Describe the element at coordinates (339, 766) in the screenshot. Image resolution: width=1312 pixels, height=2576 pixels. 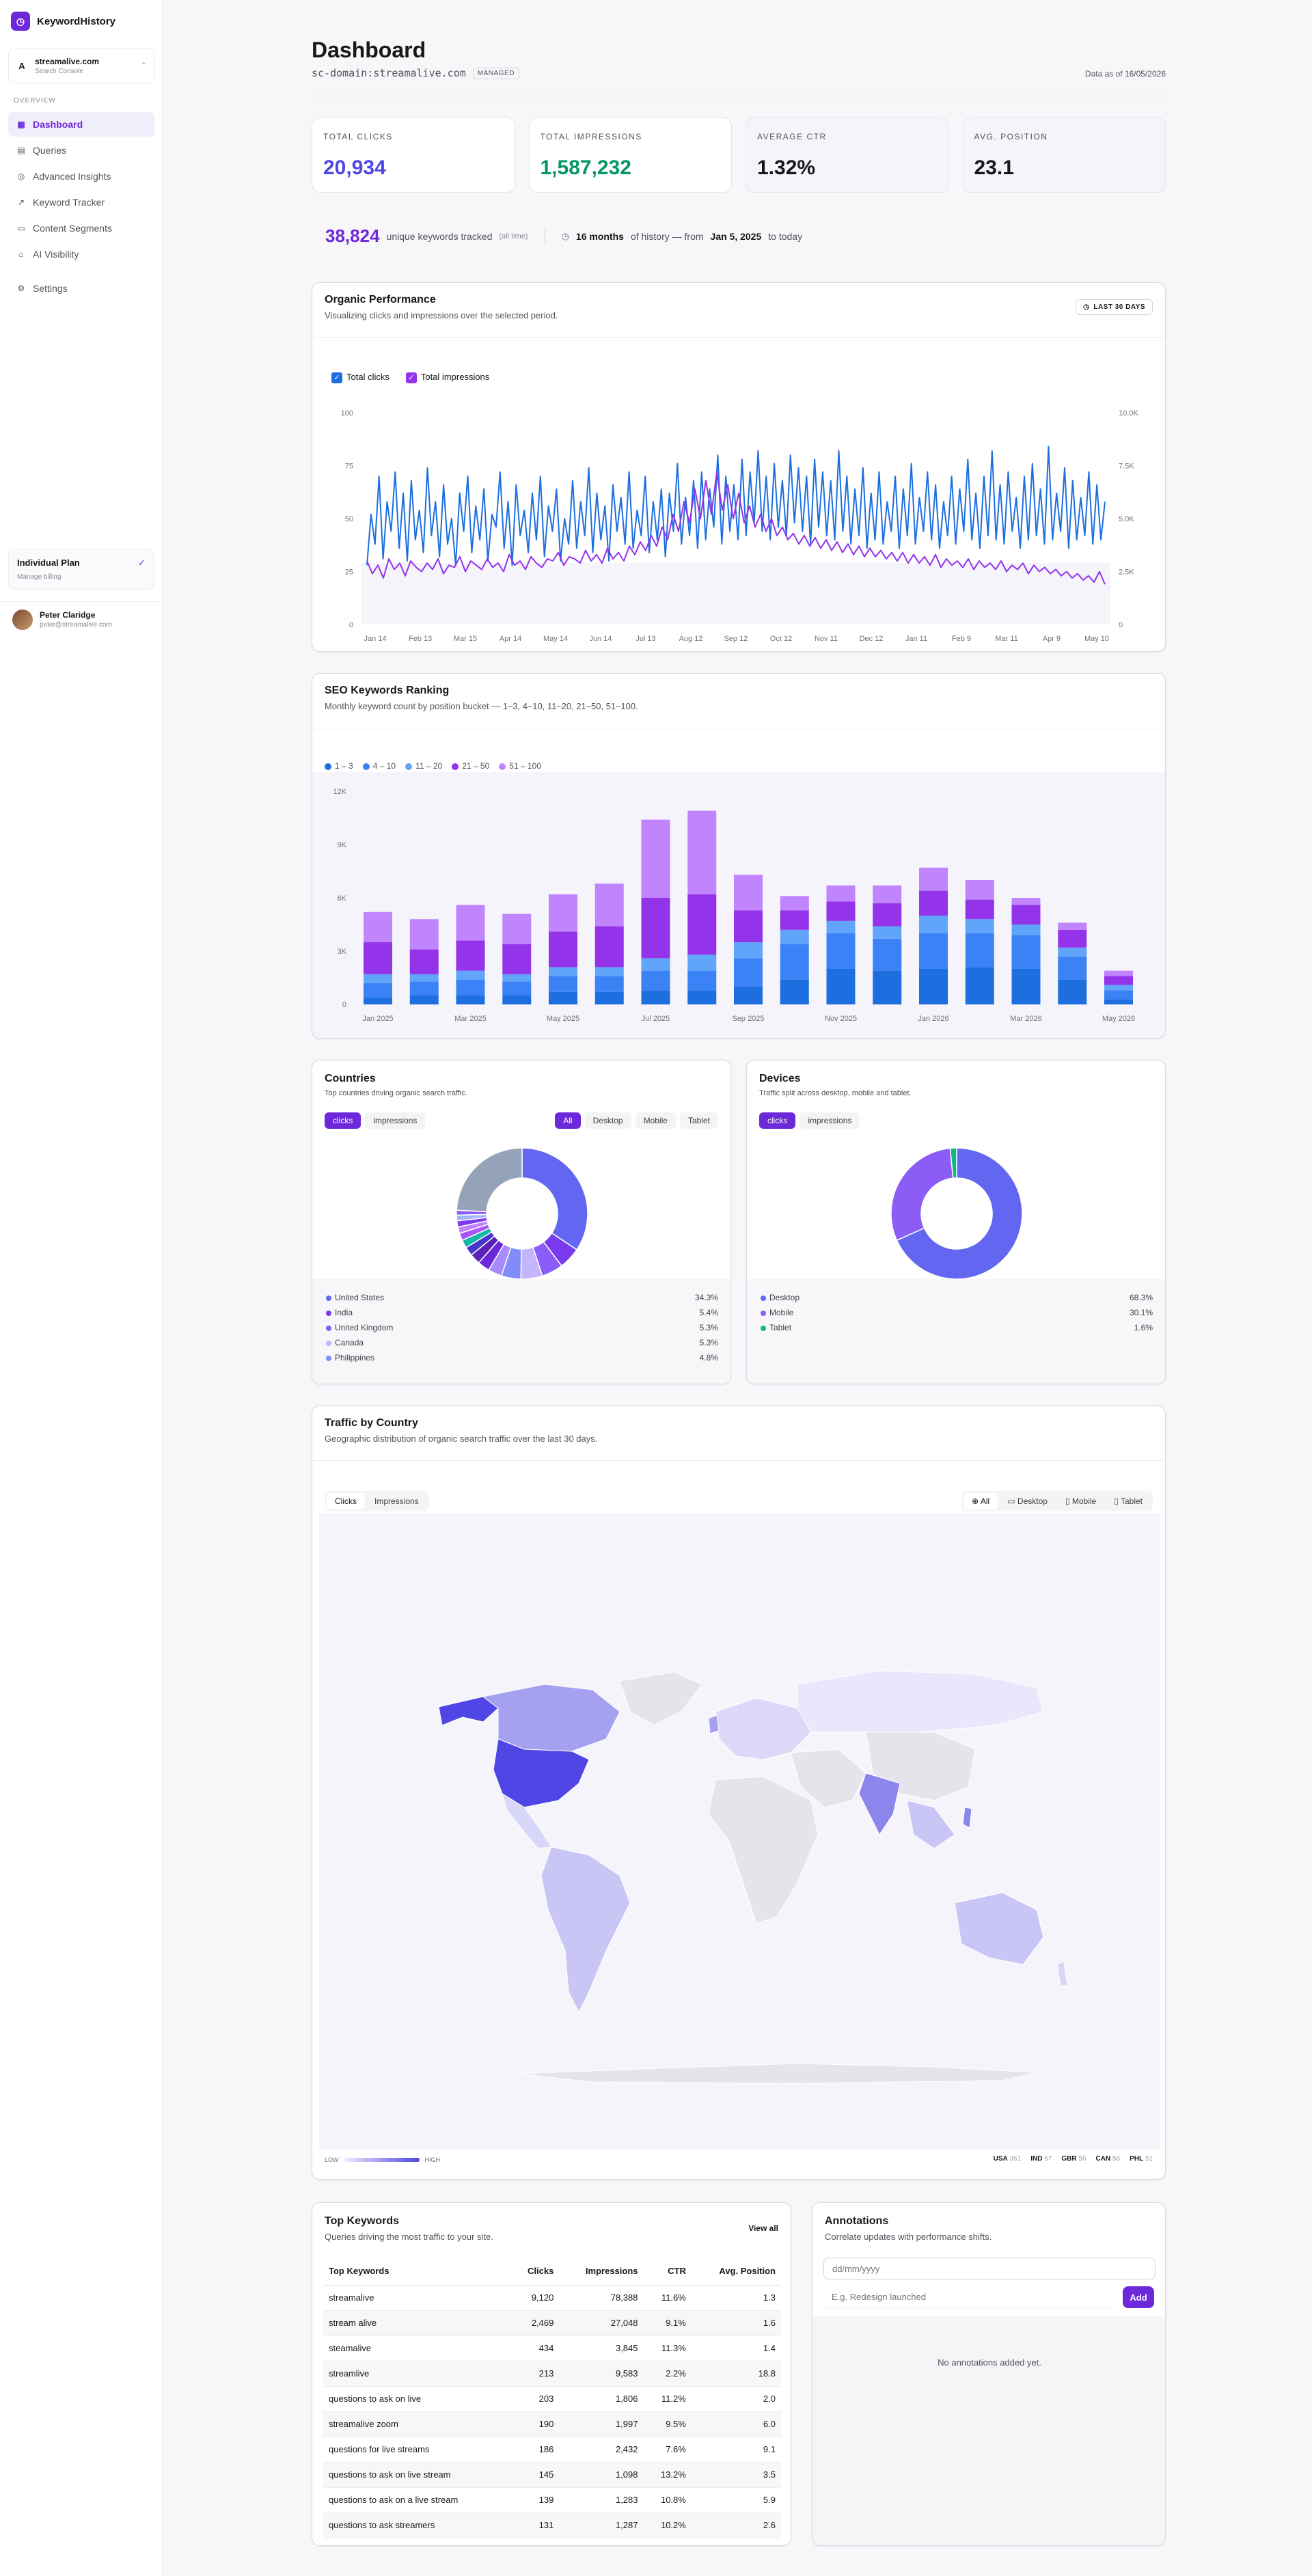
I see `legend-item: 1 – 3` at that location.